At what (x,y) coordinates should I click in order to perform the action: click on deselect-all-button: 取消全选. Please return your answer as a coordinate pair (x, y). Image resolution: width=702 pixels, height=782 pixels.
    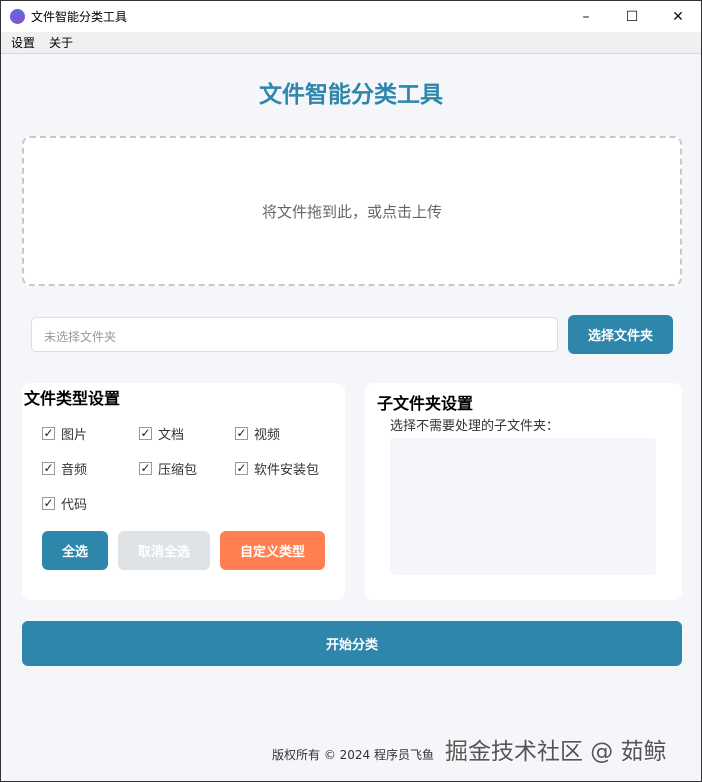
    Looking at the image, I should click on (164, 550).